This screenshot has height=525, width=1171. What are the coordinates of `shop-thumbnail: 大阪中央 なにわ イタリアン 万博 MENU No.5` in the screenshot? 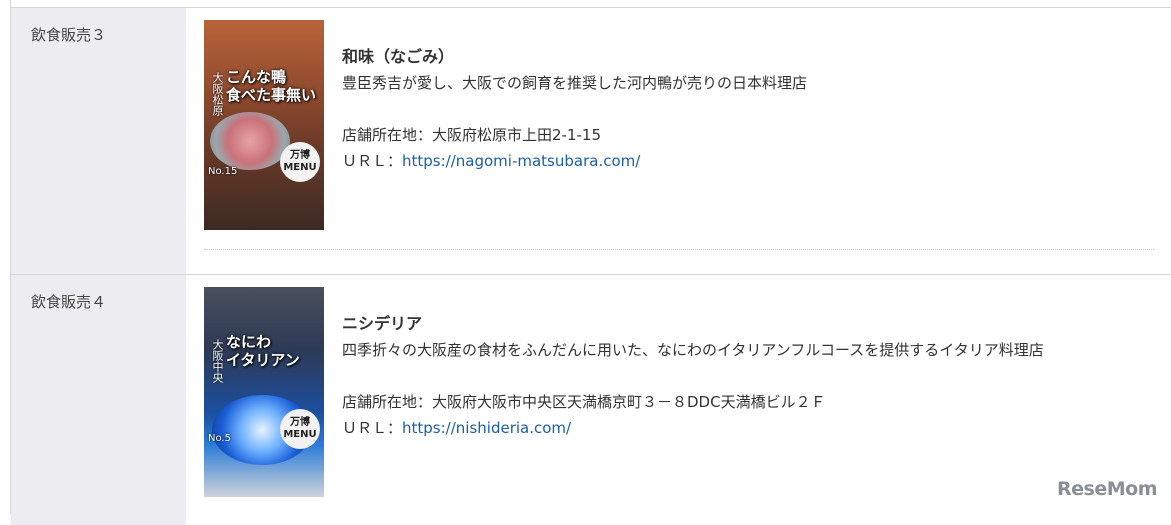 It's located at (264, 392).